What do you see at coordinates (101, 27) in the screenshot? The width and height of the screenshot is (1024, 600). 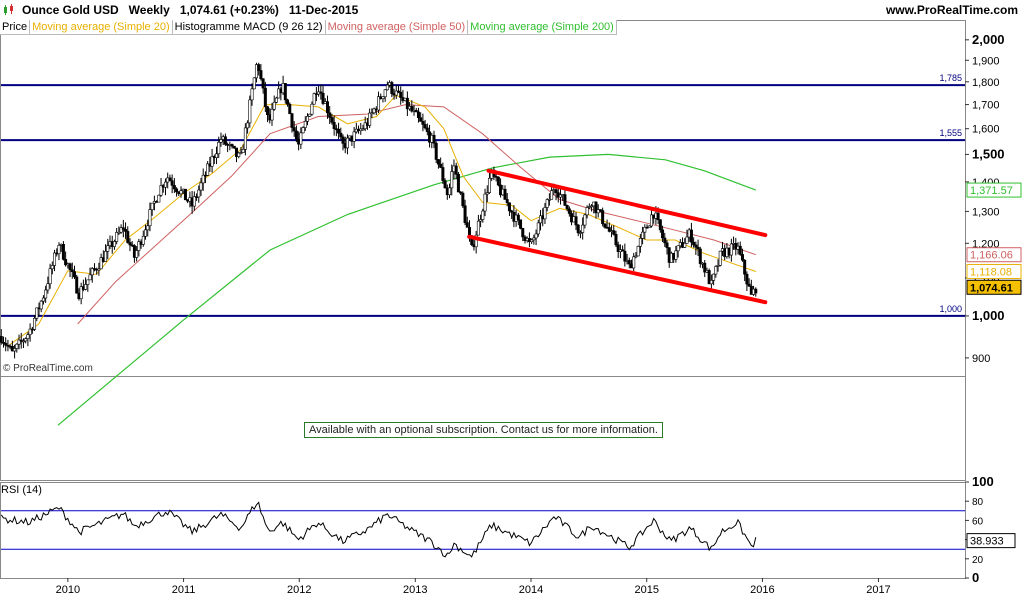 I see `legend-ma20: Moving average (Simple 20)` at bounding box center [101, 27].